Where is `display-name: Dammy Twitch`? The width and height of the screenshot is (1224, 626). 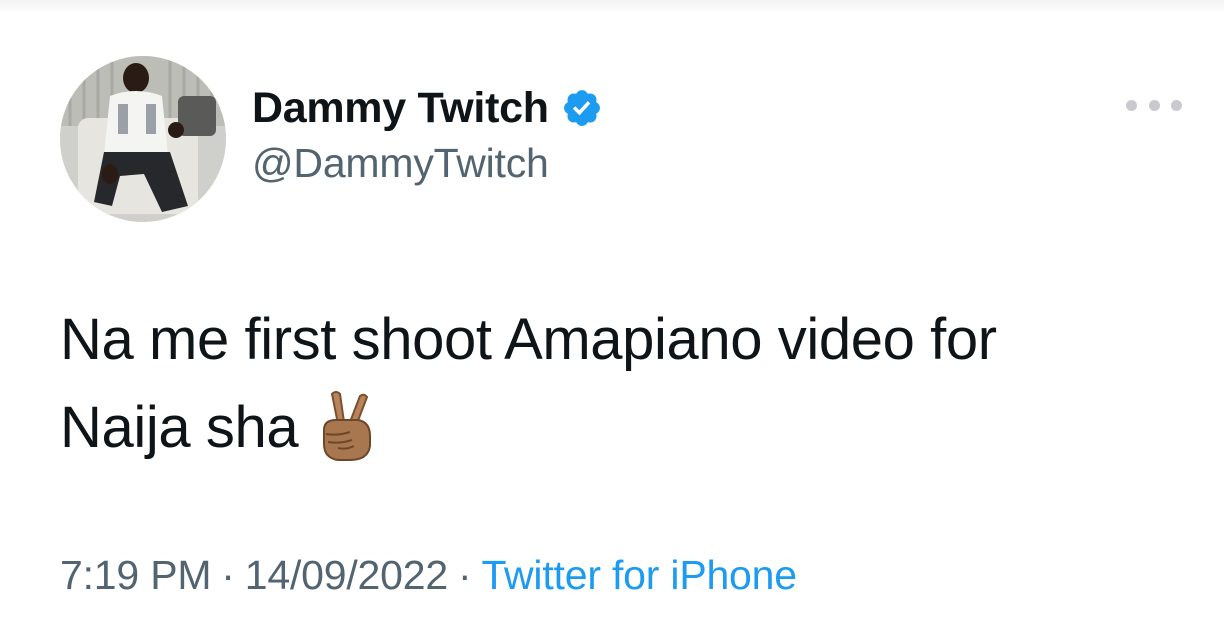 display-name: Dammy Twitch is located at coordinates (400, 108).